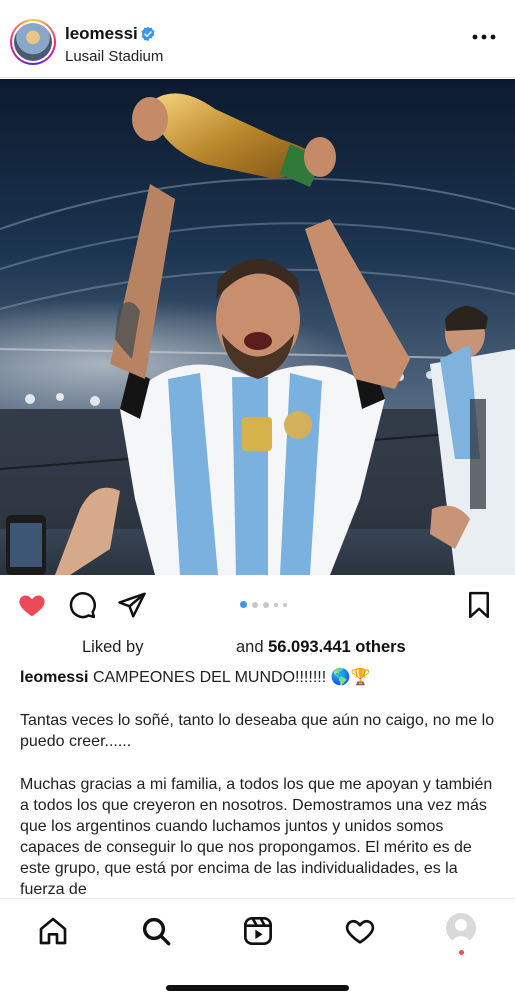 Image resolution: width=515 pixels, height=1000 pixels. Describe the element at coordinates (132, 605) in the screenshot. I see `share-icon` at that location.